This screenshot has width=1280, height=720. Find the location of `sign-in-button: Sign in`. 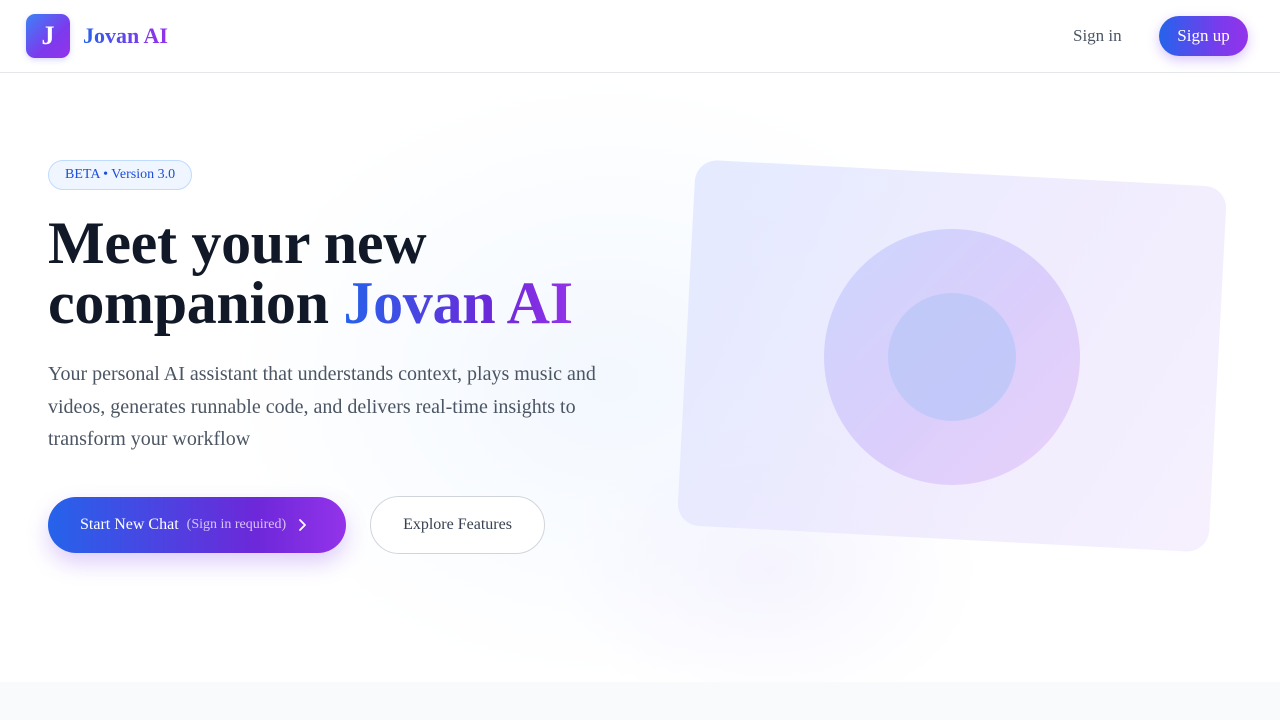

sign-in-button: Sign in is located at coordinates (1097, 36).